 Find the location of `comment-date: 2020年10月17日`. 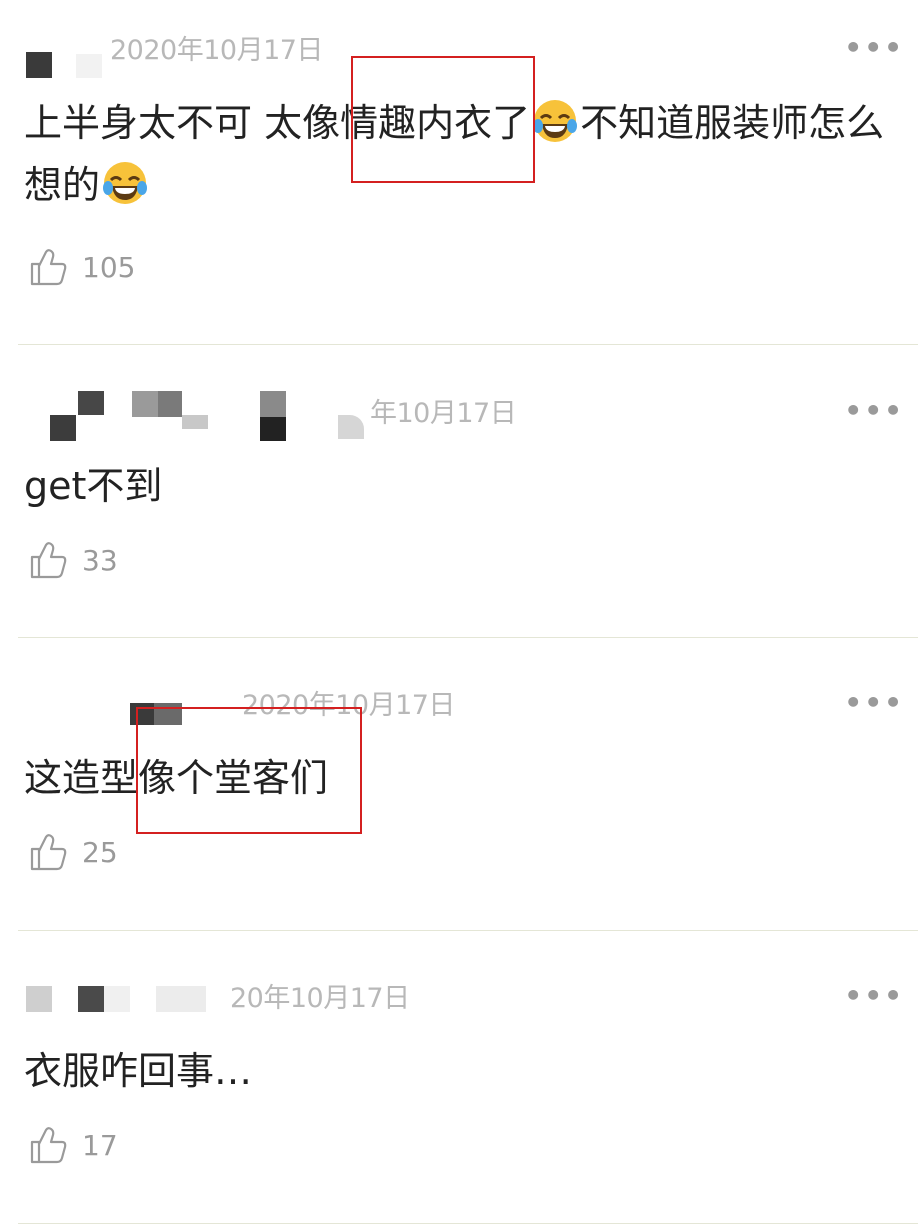

comment-date: 2020年10月17日 is located at coordinates (216, 50).